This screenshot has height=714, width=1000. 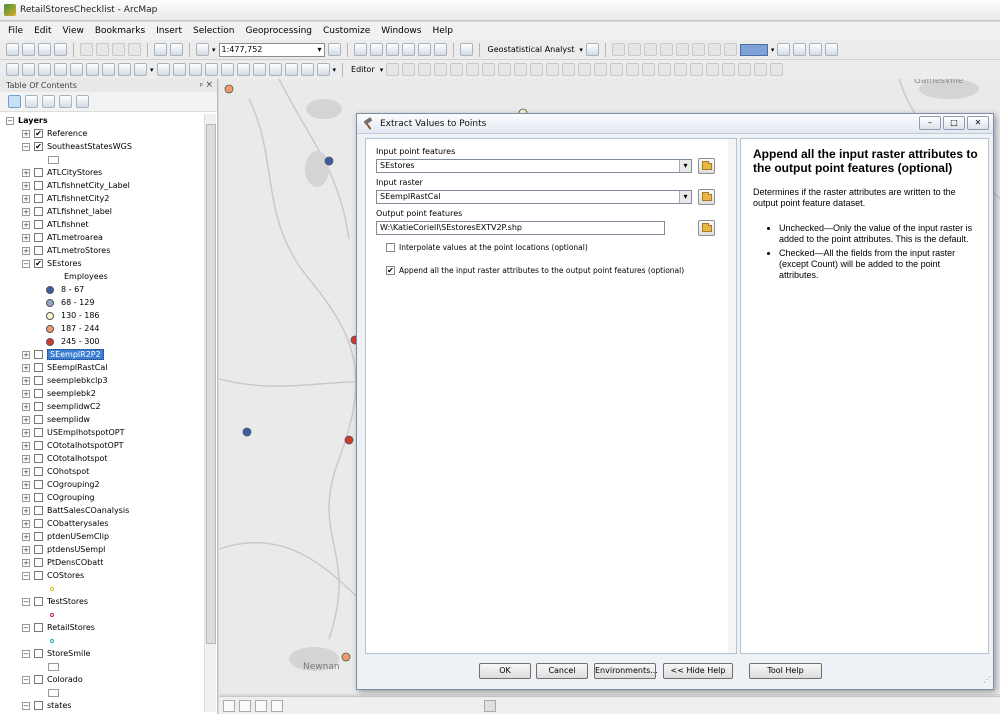 I want to click on fixed-zoom-in-icon, so click(x=76, y=69).